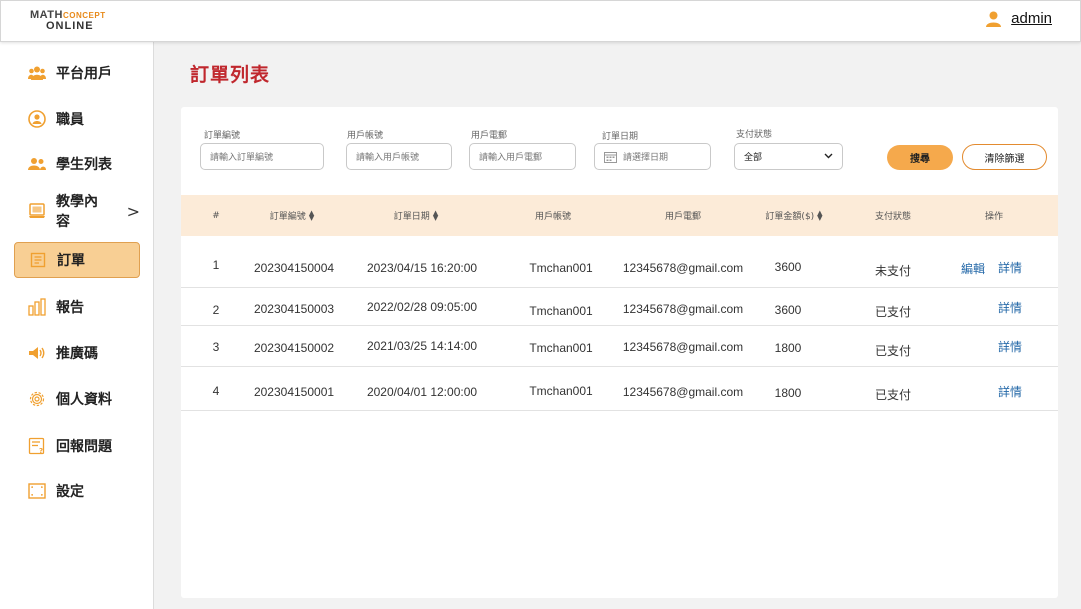 Image resolution: width=1081 pixels, height=609 pixels. What do you see at coordinates (920, 157) in the screenshot?
I see `search-button: 搜尋` at bounding box center [920, 157].